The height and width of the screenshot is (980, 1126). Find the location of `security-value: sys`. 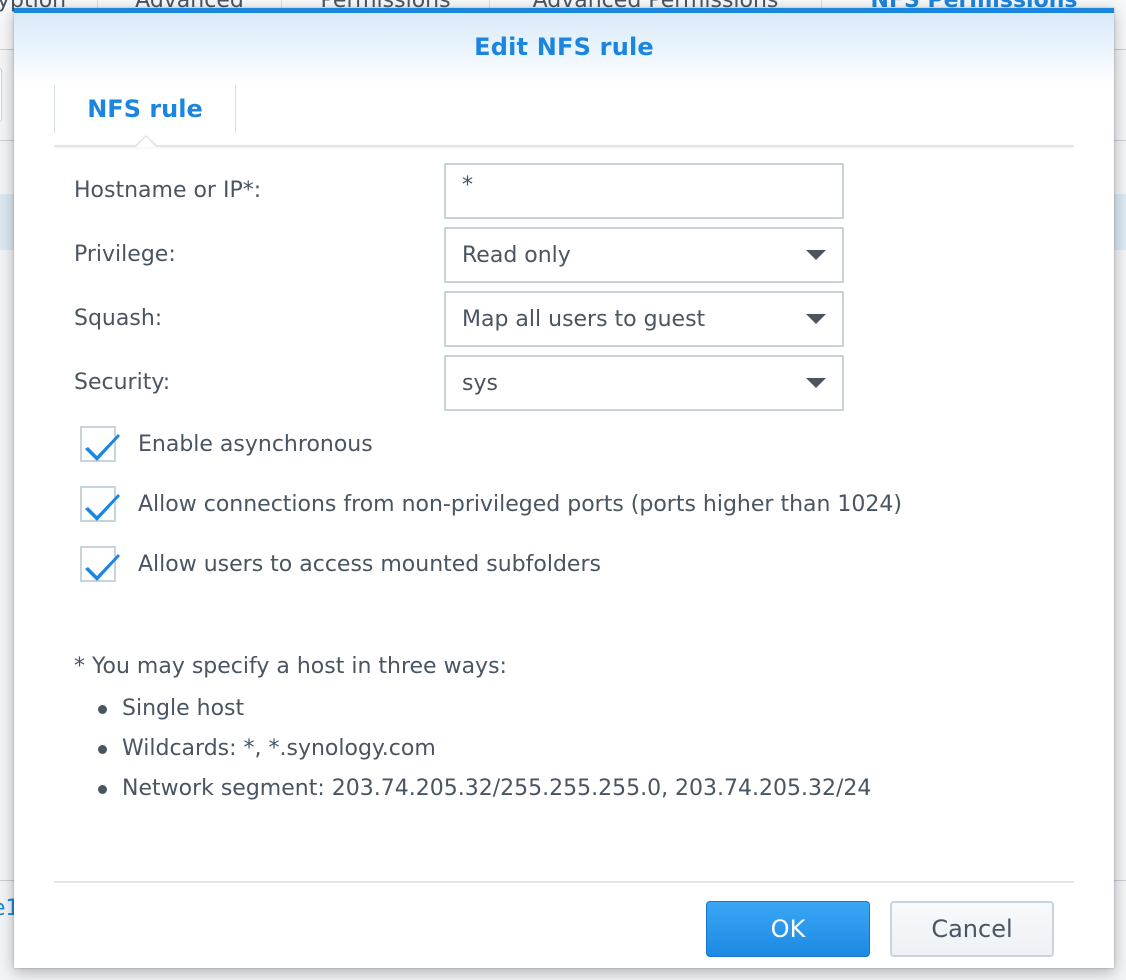

security-value: sys is located at coordinates (480, 383).